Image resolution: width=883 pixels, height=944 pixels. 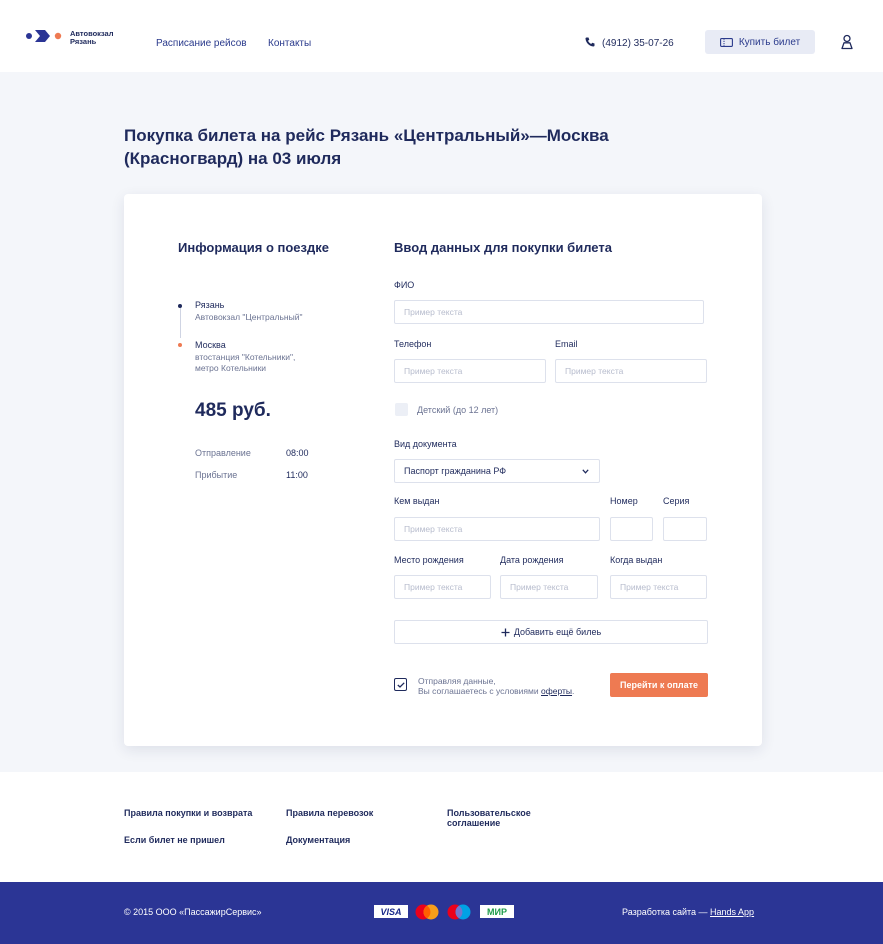 I want to click on stop-to-name: Москва, so click(x=210, y=345).